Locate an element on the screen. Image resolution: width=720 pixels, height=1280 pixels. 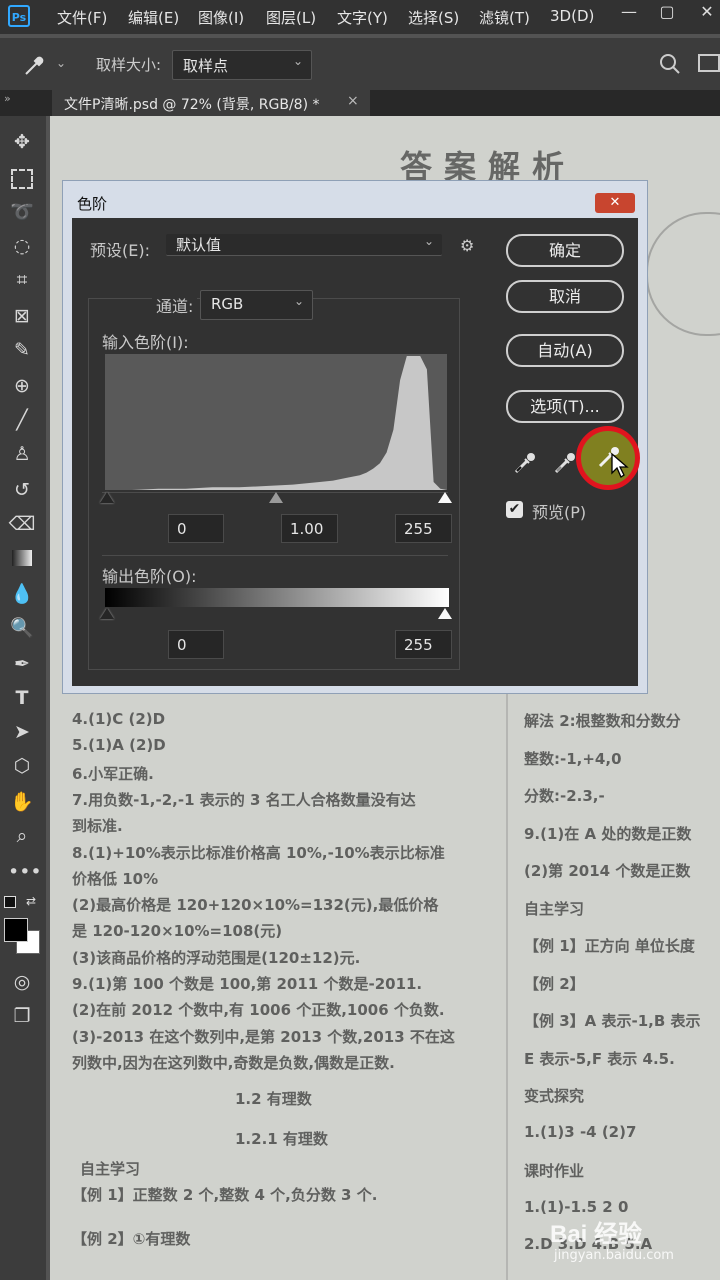
minimize-icon: — is located at coordinates (629, 13).